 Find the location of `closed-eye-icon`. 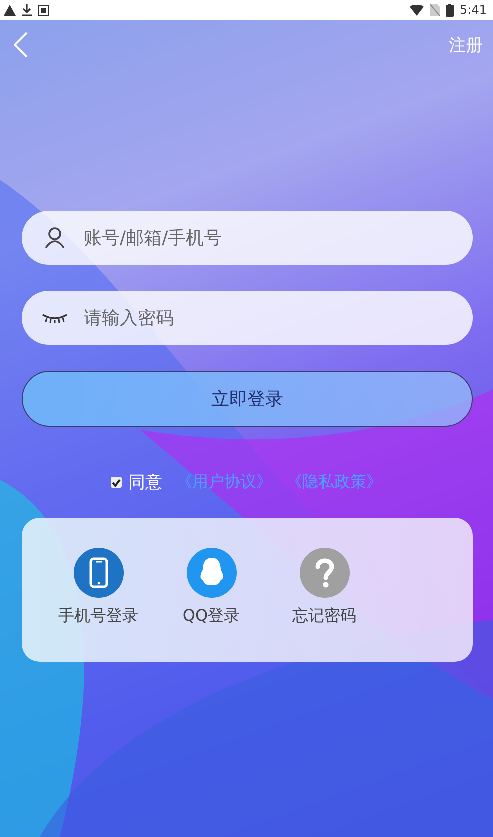

closed-eye-icon is located at coordinates (55, 318).